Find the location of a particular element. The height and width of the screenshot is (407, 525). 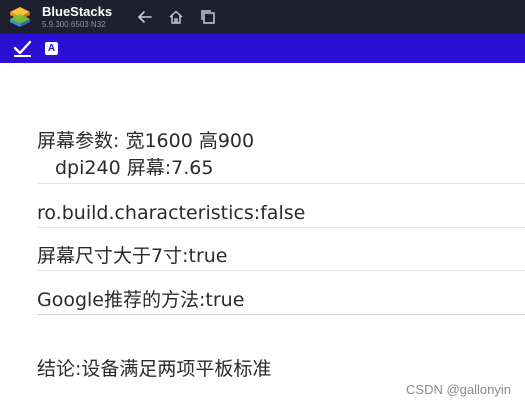

home-icon is located at coordinates (176, 17).